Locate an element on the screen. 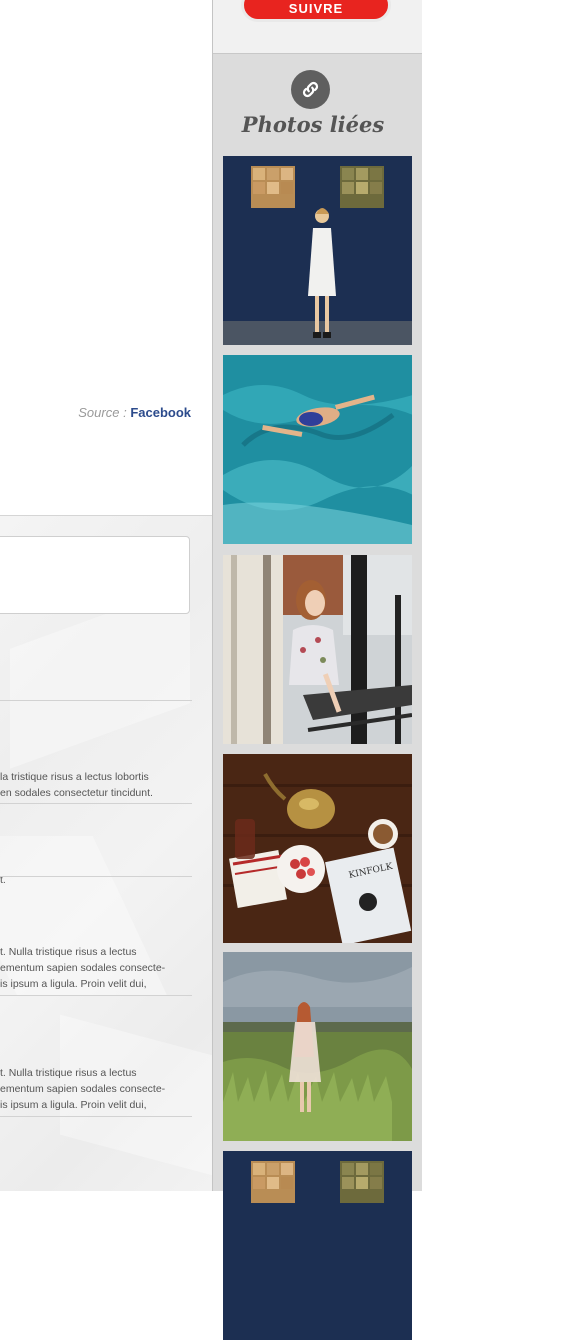 The image size is (562, 1340). follow-panel: SUIVRE is located at coordinates (317, 27).